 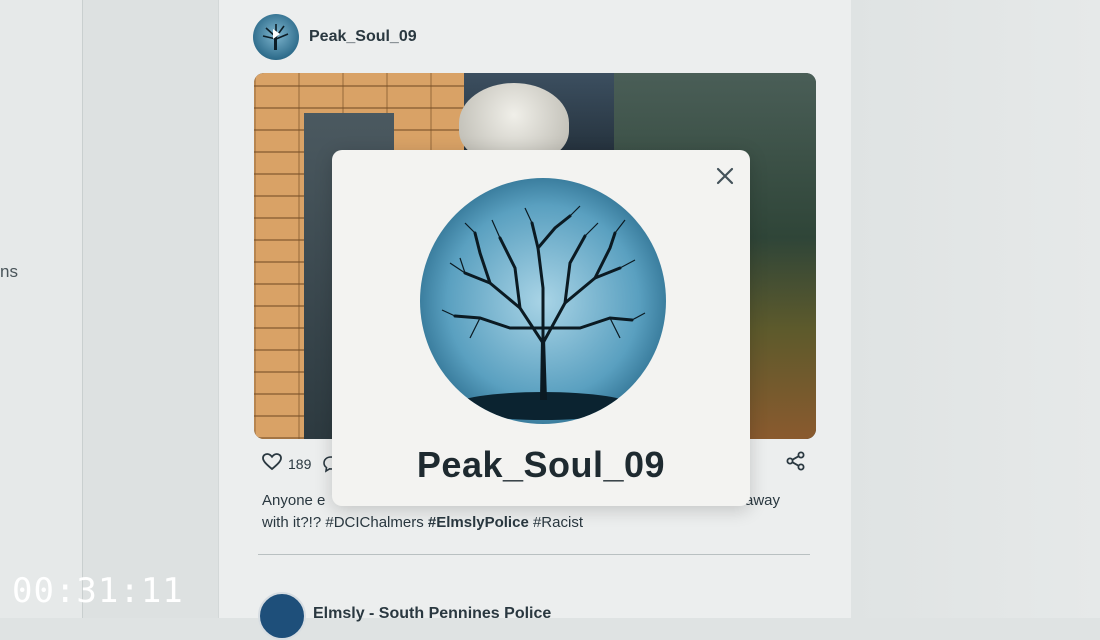 I want to click on like-count: 189, so click(x=300, y=464).